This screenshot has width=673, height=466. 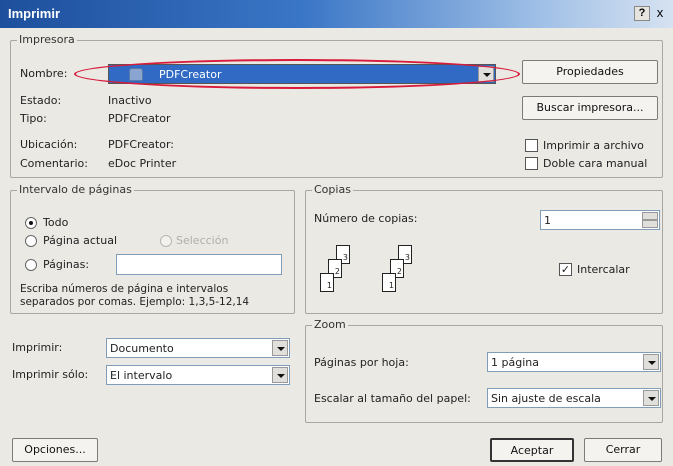 I want to click on print-label: Imprimir:, so click(x=37, y=347).